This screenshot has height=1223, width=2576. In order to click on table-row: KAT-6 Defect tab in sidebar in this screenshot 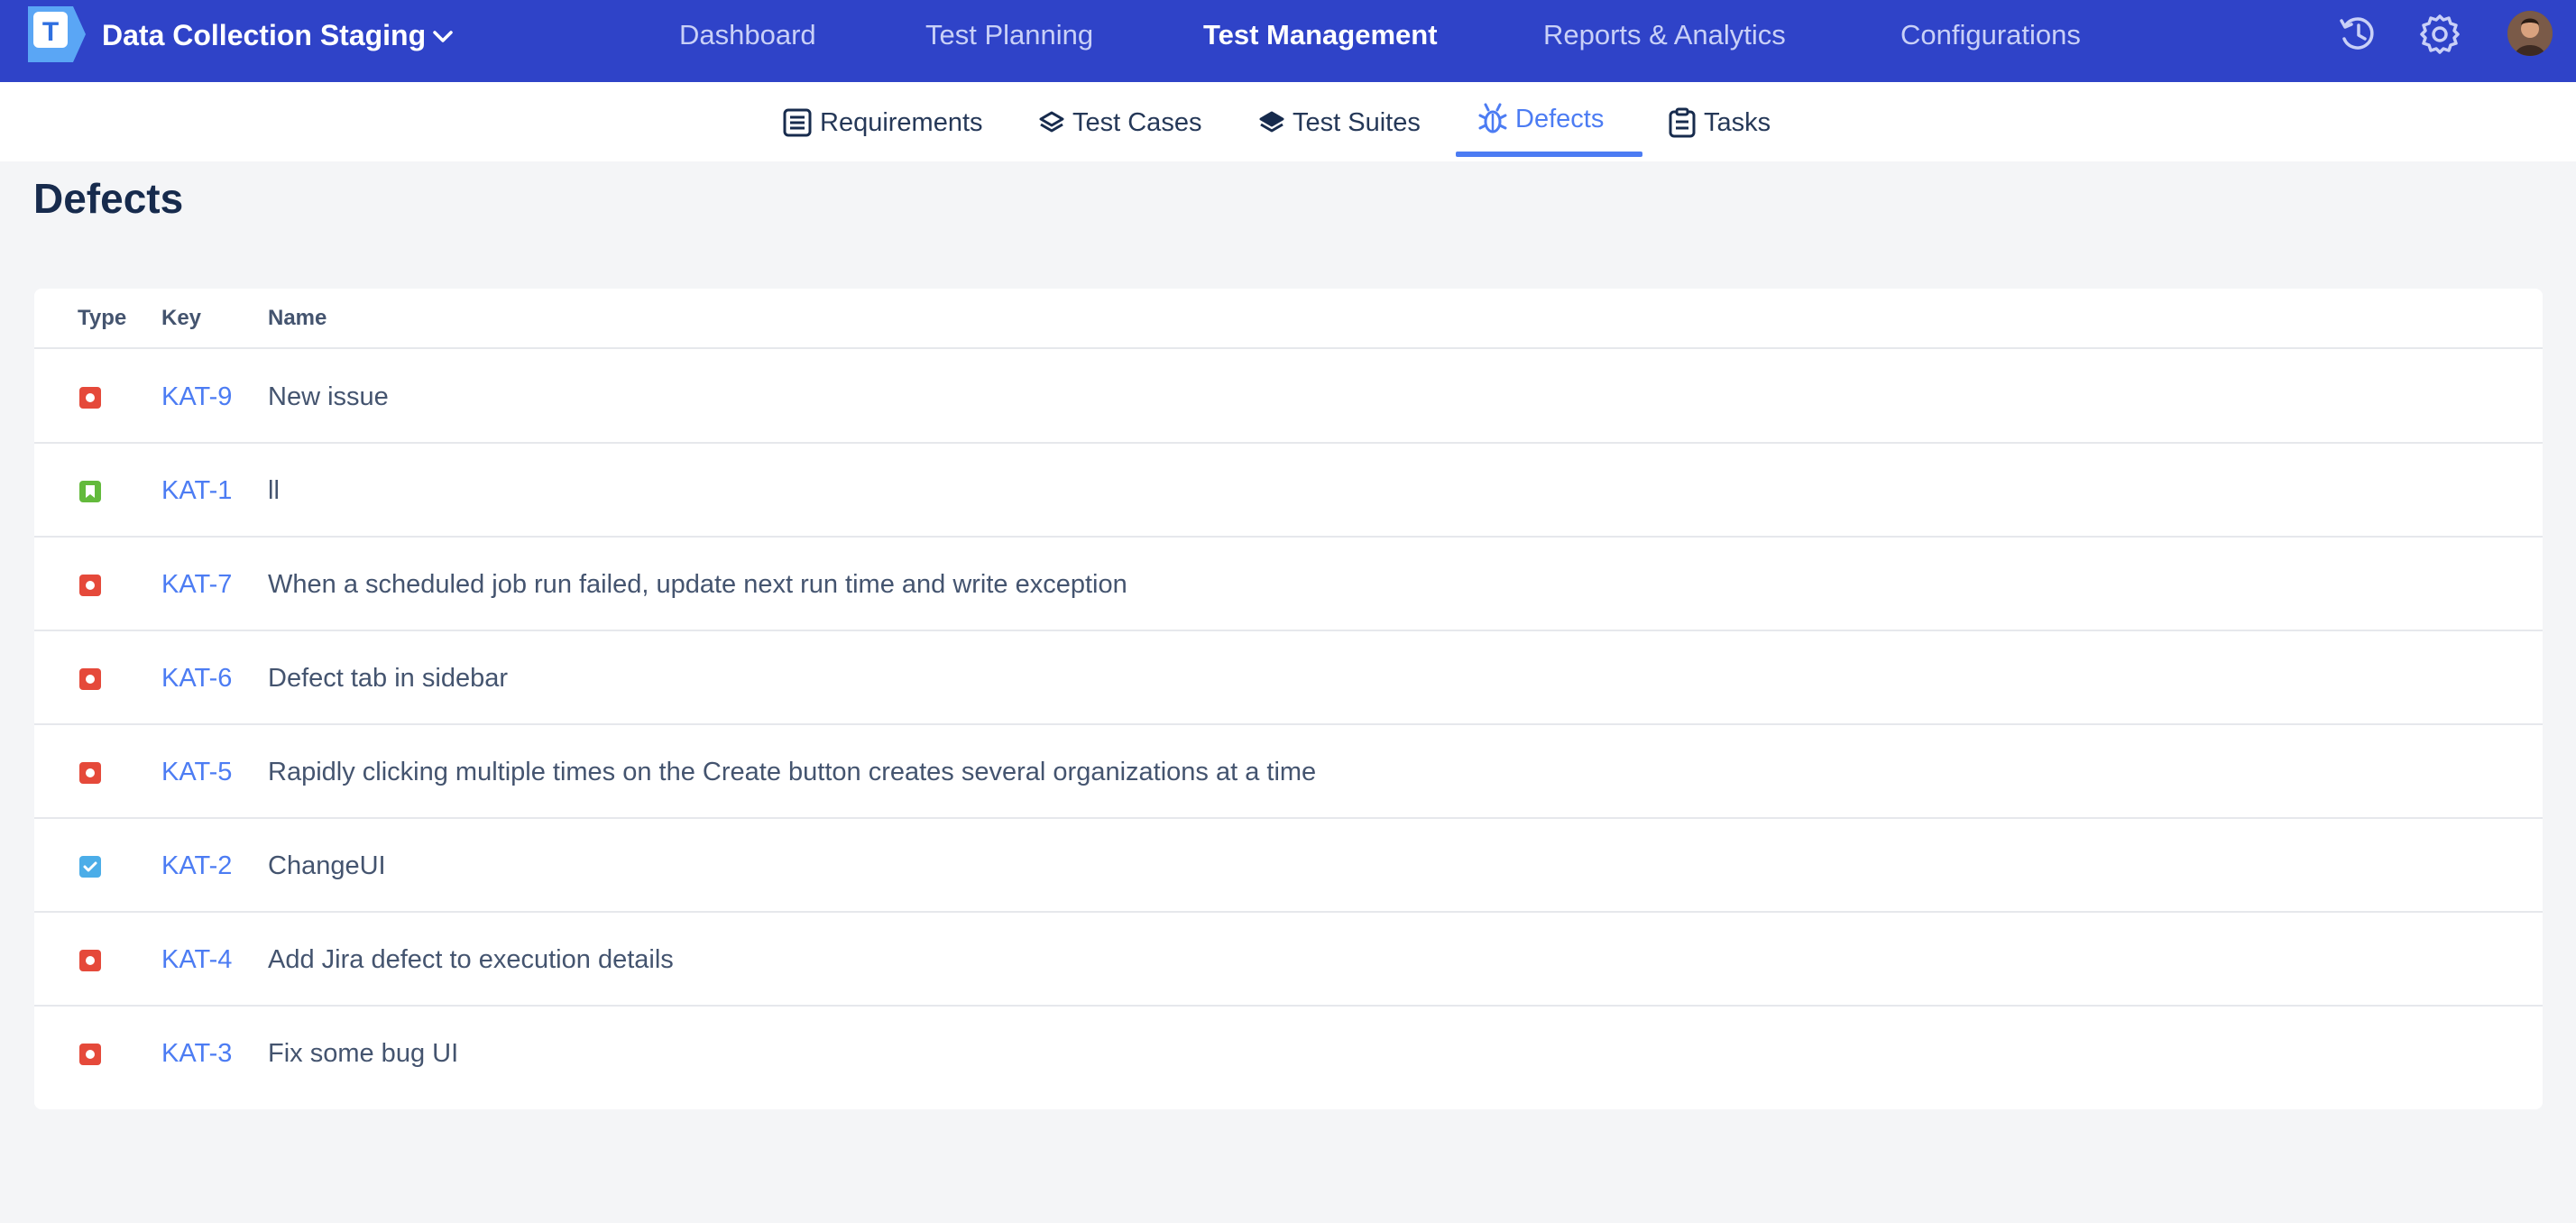, I will do `click(1288, 677)`.